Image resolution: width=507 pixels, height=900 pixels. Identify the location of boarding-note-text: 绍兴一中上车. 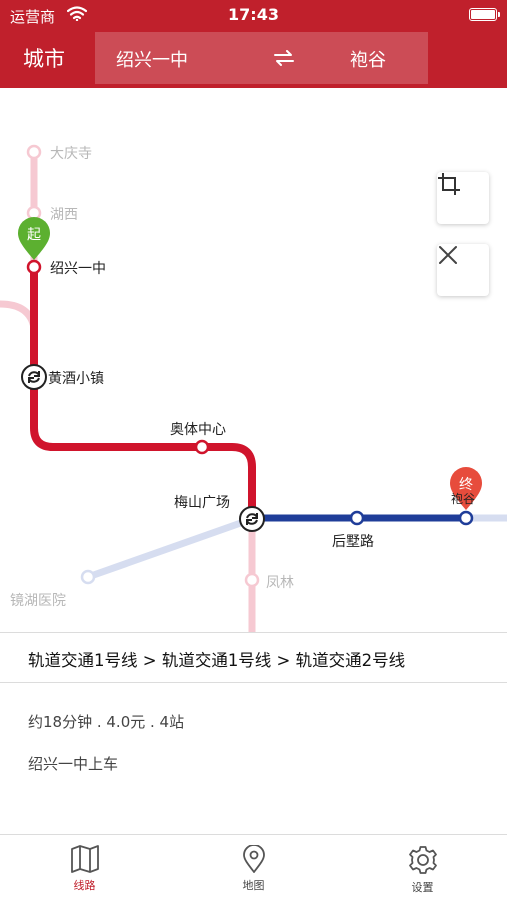
(73, 764).